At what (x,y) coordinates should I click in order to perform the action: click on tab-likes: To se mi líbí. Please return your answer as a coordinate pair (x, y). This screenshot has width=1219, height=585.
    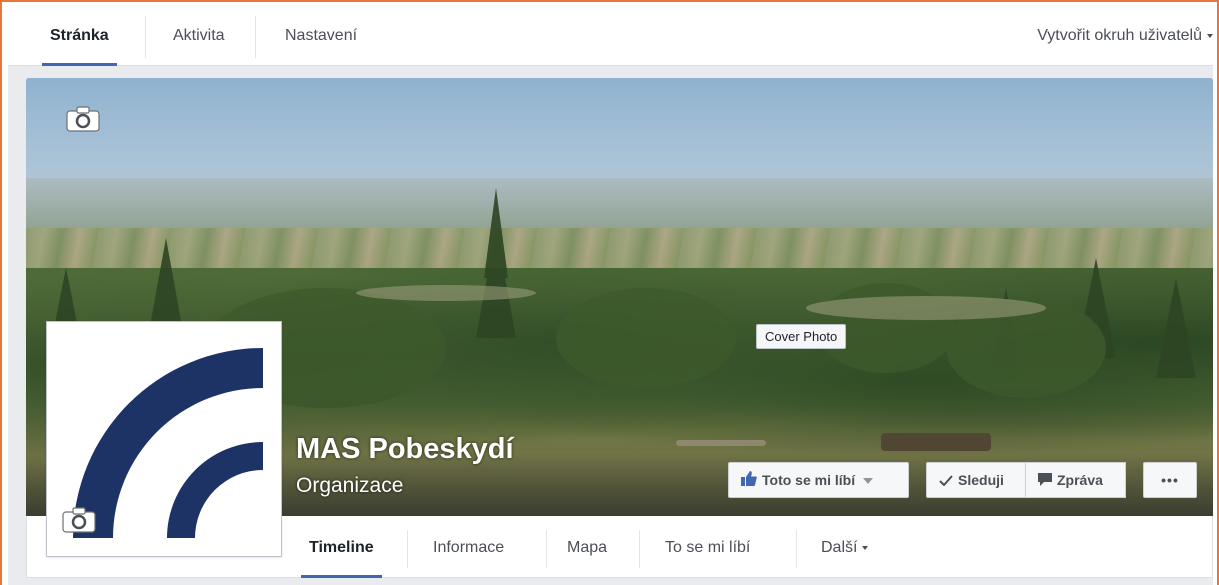
    Looking at the image, I should click on (707, 547).